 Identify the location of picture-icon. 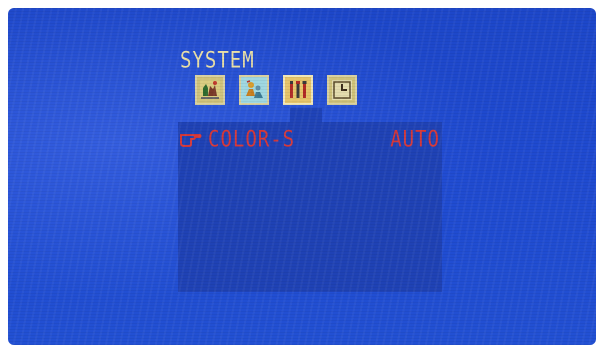
(210, 90).